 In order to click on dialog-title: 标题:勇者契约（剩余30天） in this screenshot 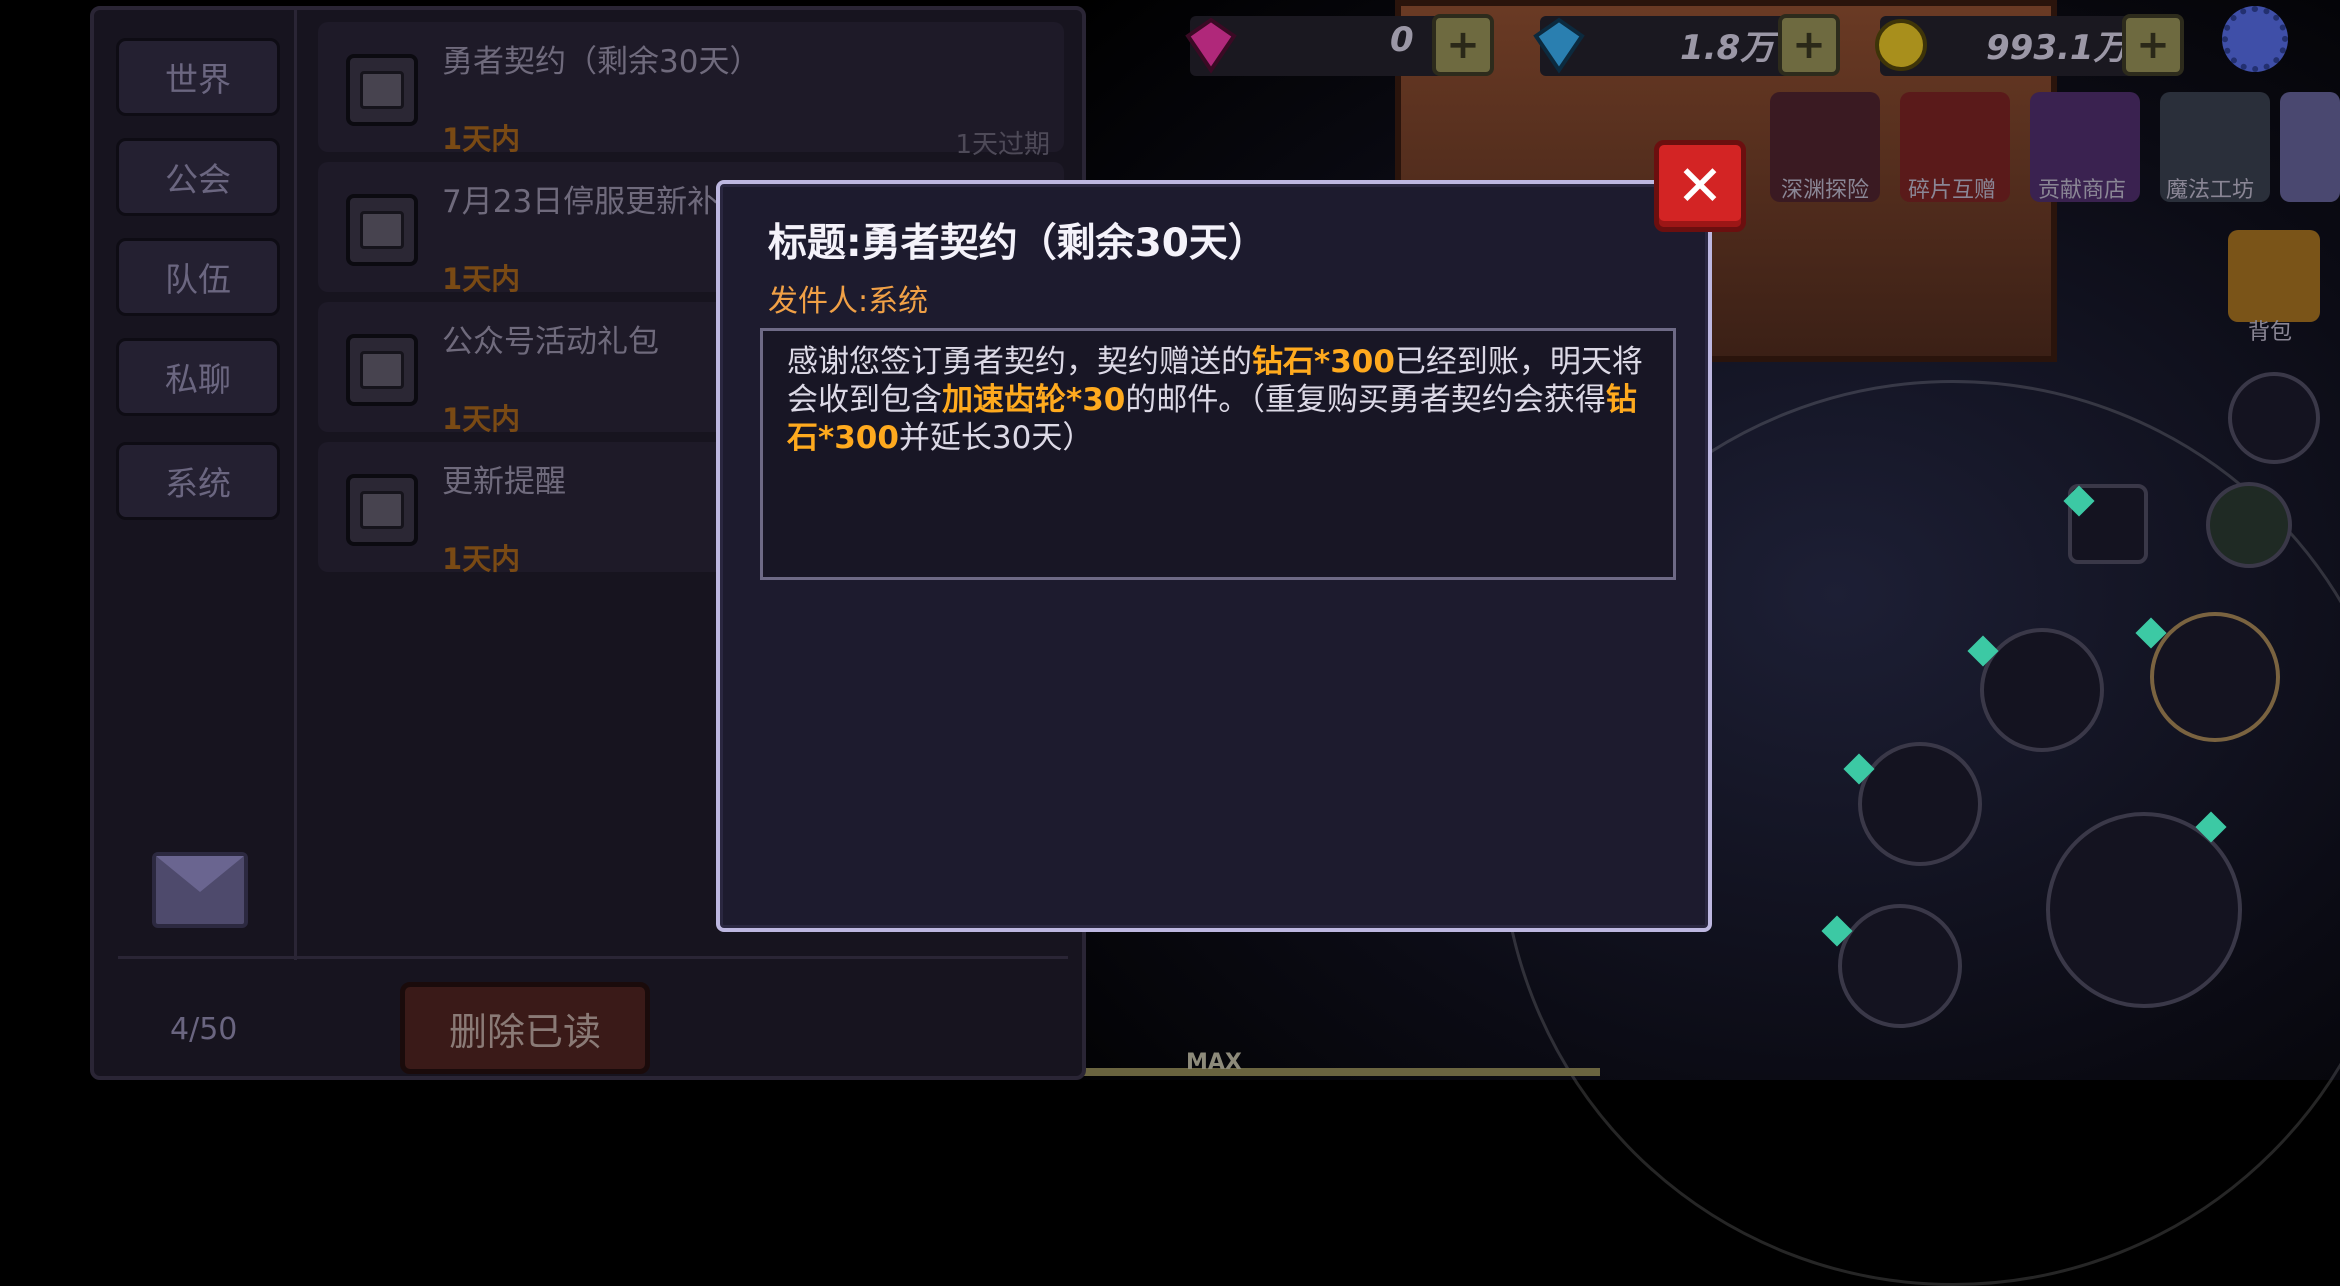, I will do `click(1017, 243)`.